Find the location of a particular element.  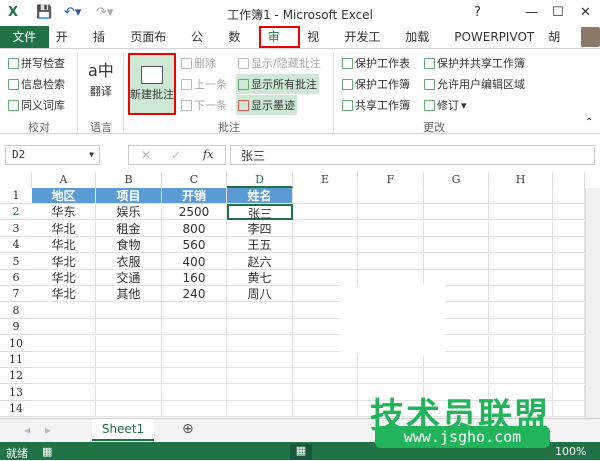

thesaurus-button: 同义词库 is located at coordinates (36, 105).